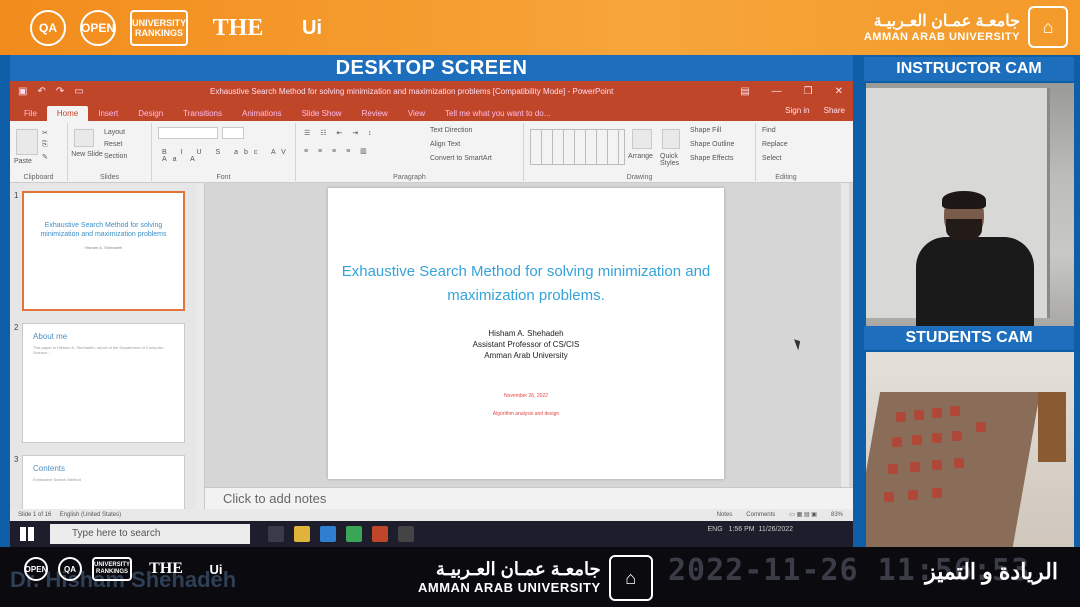 This screenshot has height=607, width=1080. What do you see at coordinates (233, 133) in the screenshot?
I see `font-size-select` at bounding box center [233, 133].